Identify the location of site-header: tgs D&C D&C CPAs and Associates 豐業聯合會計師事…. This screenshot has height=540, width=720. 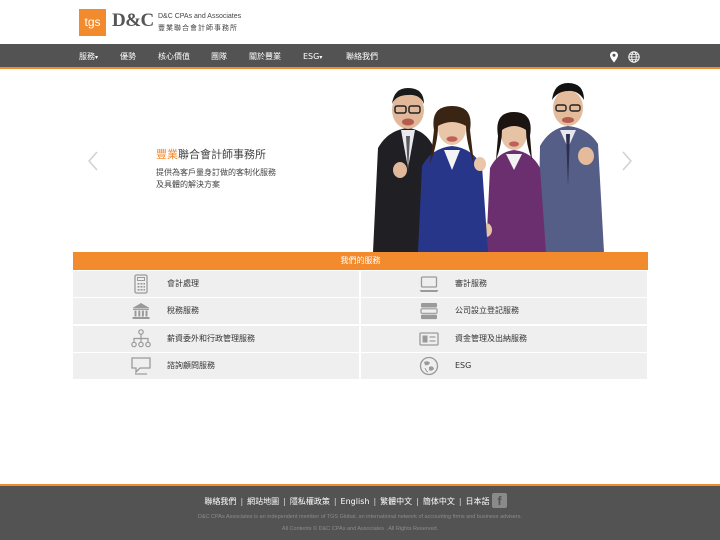
(360, 22).